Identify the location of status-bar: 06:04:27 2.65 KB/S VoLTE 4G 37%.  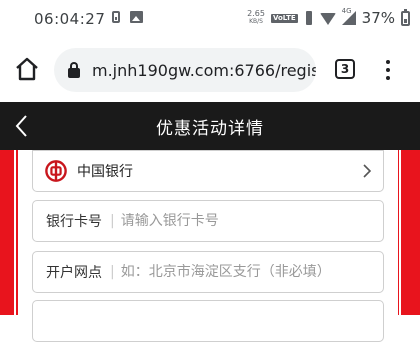
(210, 19).